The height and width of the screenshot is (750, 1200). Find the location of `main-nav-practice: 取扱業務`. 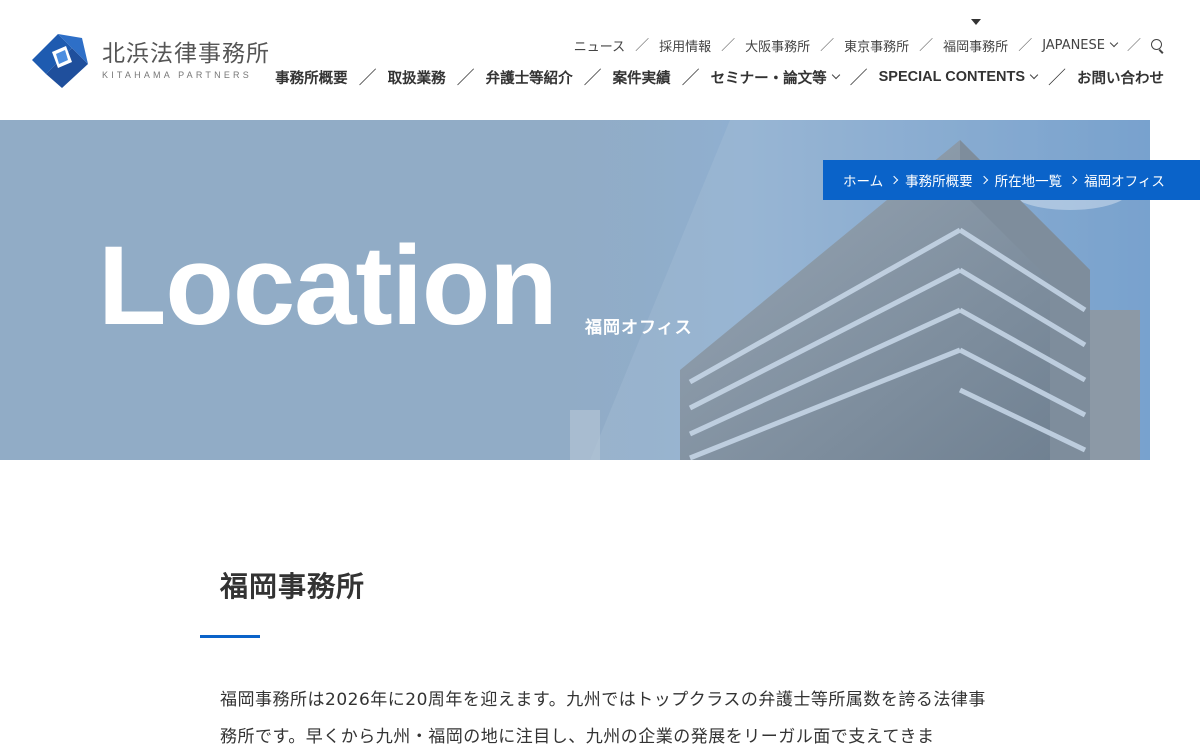

main-nav-practice: 取扱業務 is located at coordinates (417, 77).